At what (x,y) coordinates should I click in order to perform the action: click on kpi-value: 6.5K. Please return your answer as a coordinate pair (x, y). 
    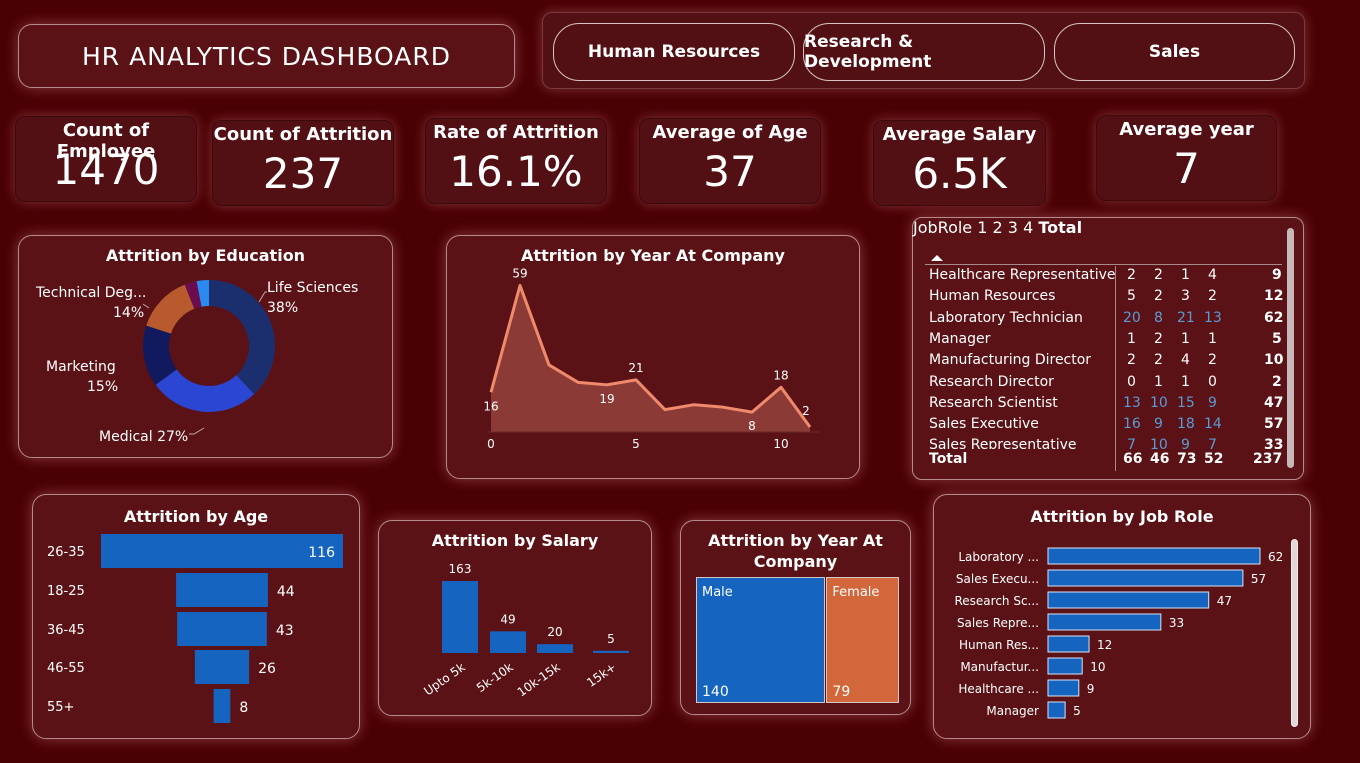
    Looking at the image, I should click on (959, 173).